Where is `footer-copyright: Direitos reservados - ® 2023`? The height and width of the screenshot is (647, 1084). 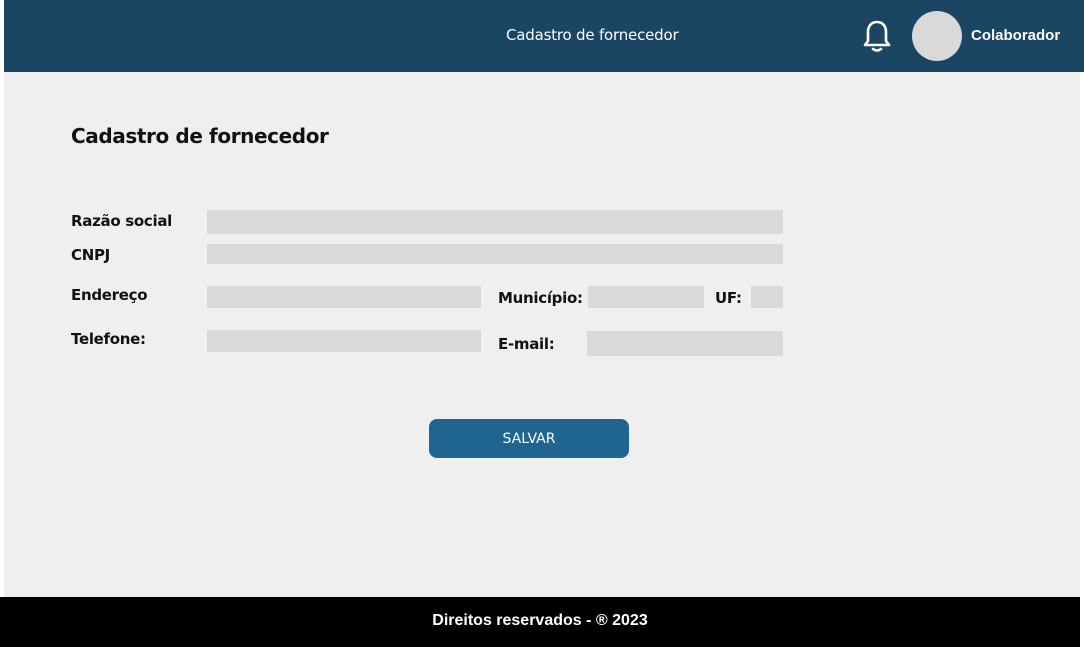
footer-copyright: Direitos reservados - ® 2023 is located at coordinates (540, 620).